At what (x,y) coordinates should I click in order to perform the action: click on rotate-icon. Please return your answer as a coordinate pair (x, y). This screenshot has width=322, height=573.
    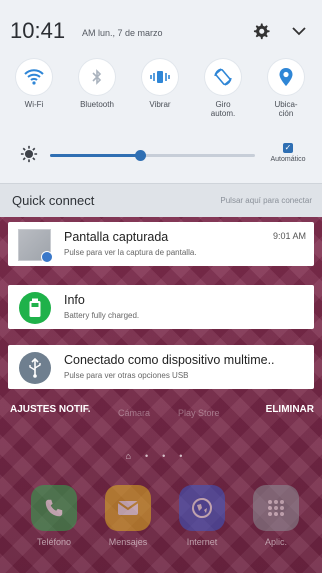
    Looking at the image, I should click on (223, 77).